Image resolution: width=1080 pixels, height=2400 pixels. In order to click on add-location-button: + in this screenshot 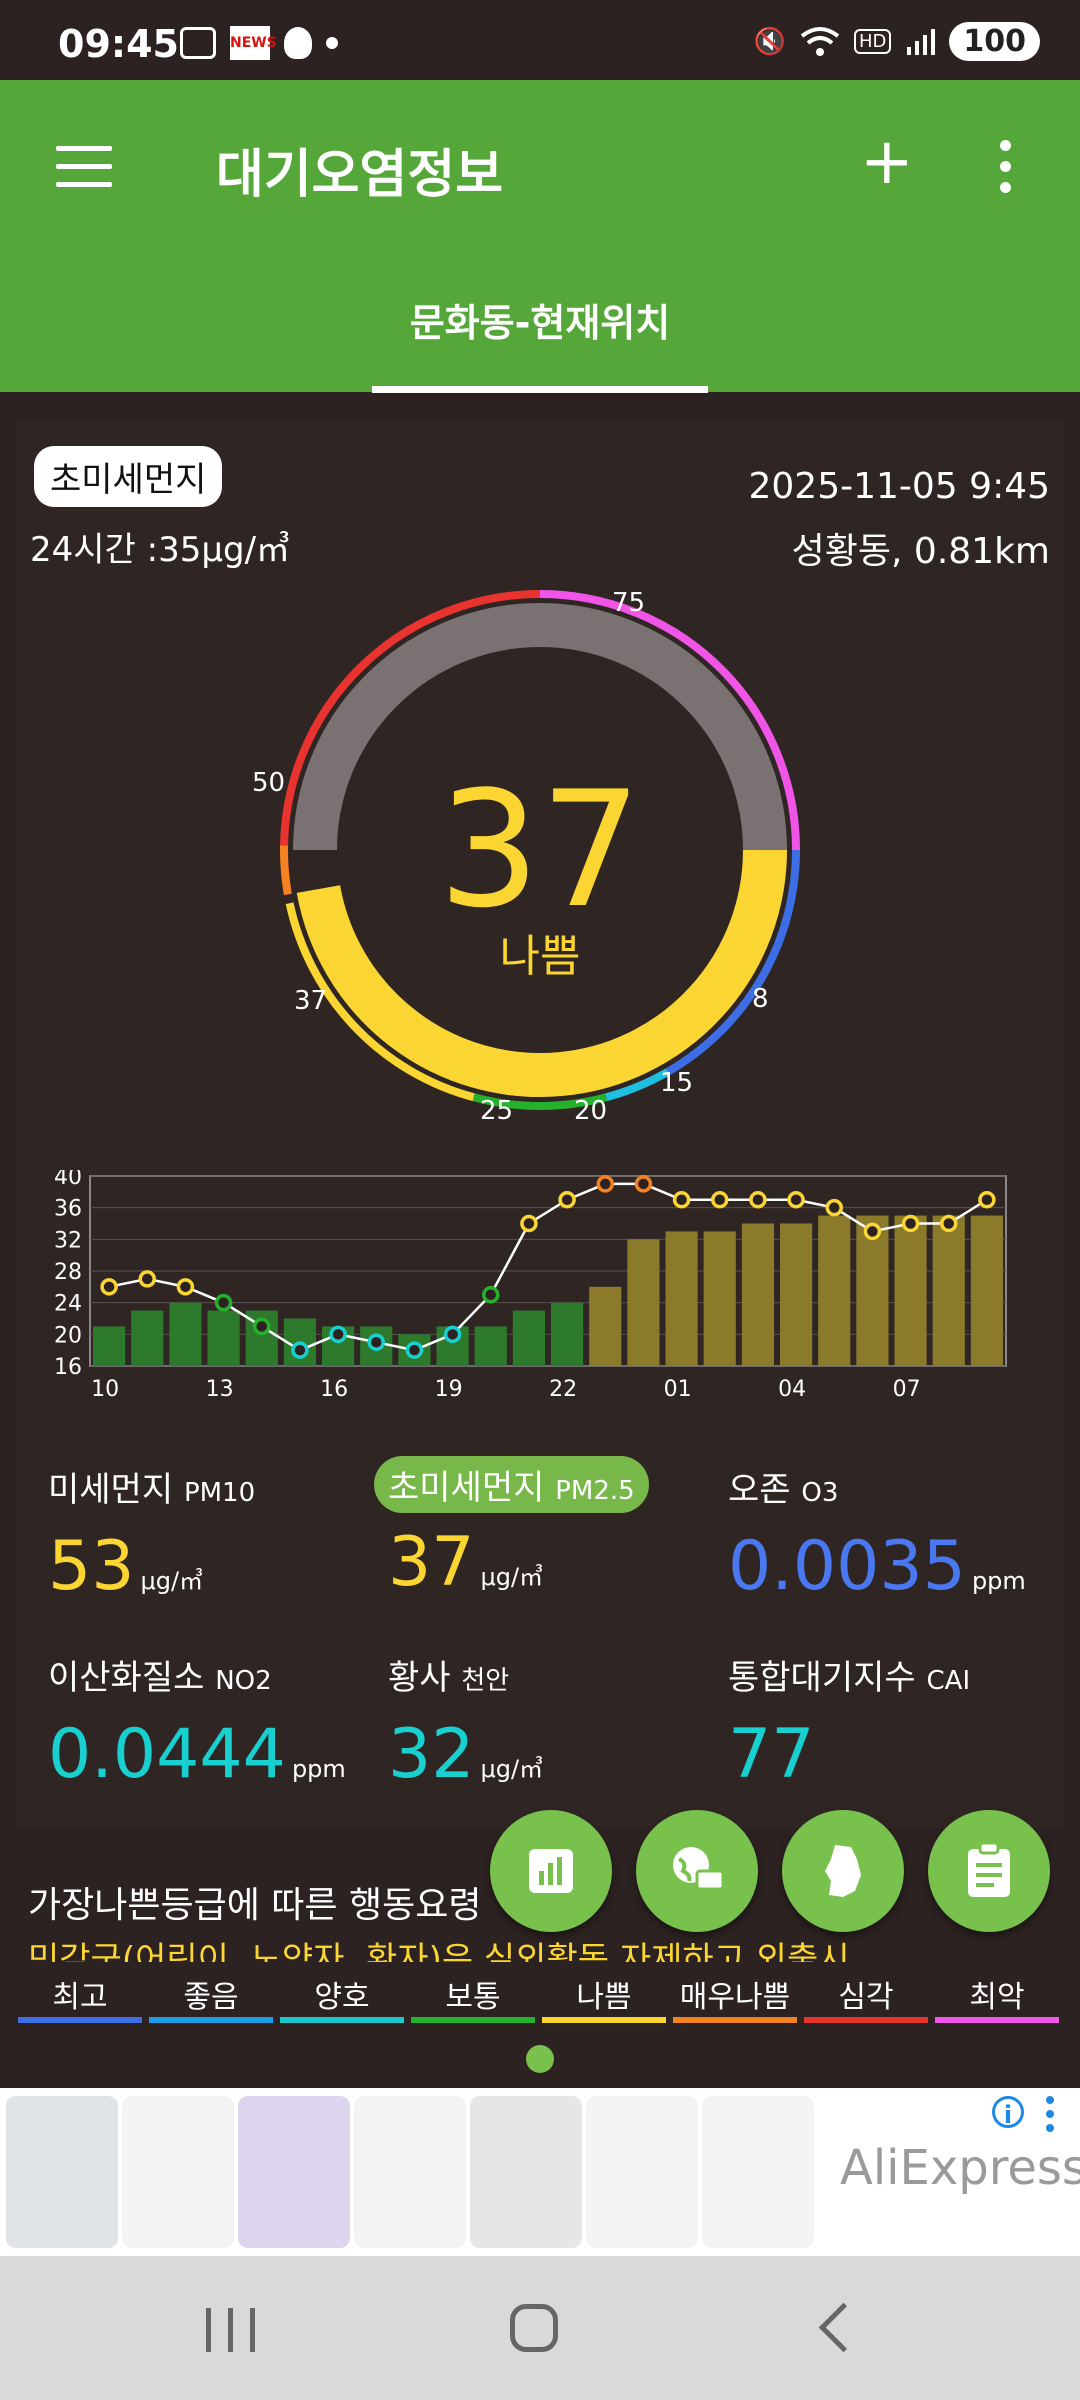, I will do `click(887, 162)`.